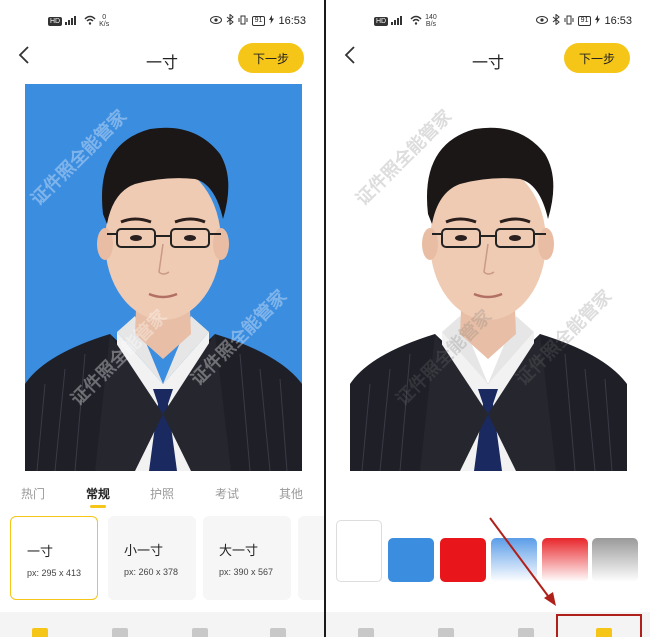 This screenshot has height=637, width=650. I want to click on size-name: 一寸, so click(40, 551).